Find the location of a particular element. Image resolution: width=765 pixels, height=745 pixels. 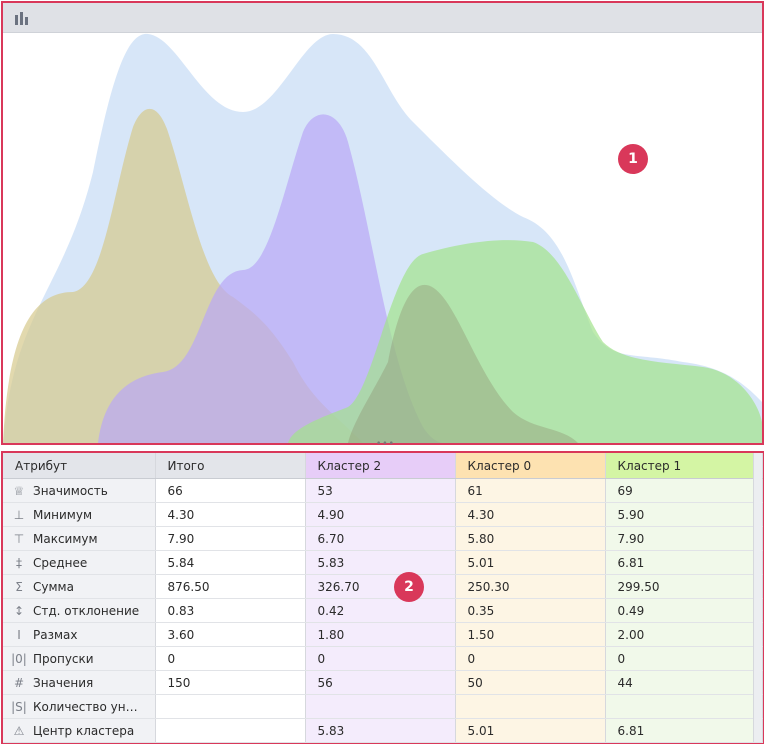

cluster-2-cell: 56 is located at coordinates (380, 682).